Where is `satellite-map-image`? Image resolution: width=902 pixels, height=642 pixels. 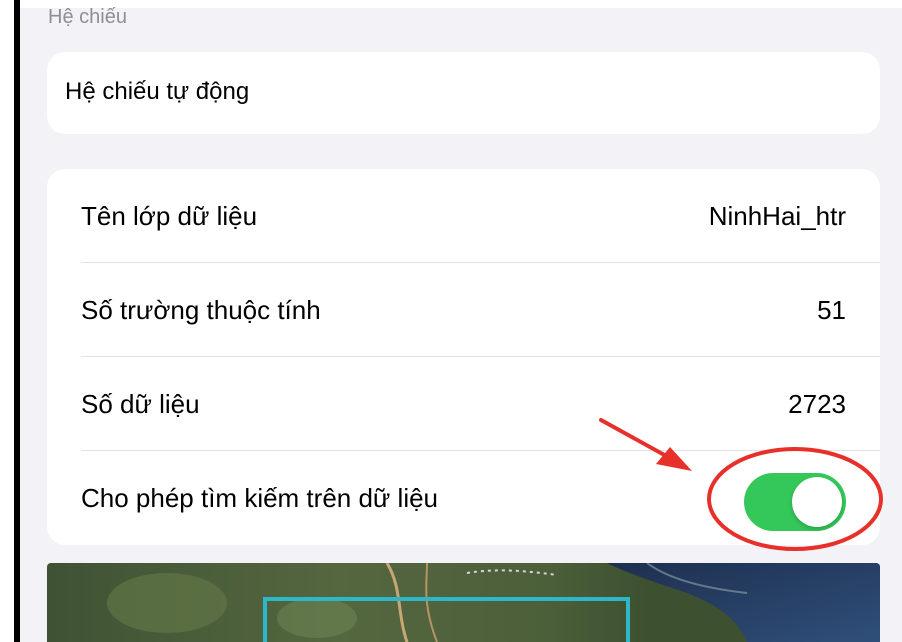 satellite-map-image is located at coordinates (463, 602).